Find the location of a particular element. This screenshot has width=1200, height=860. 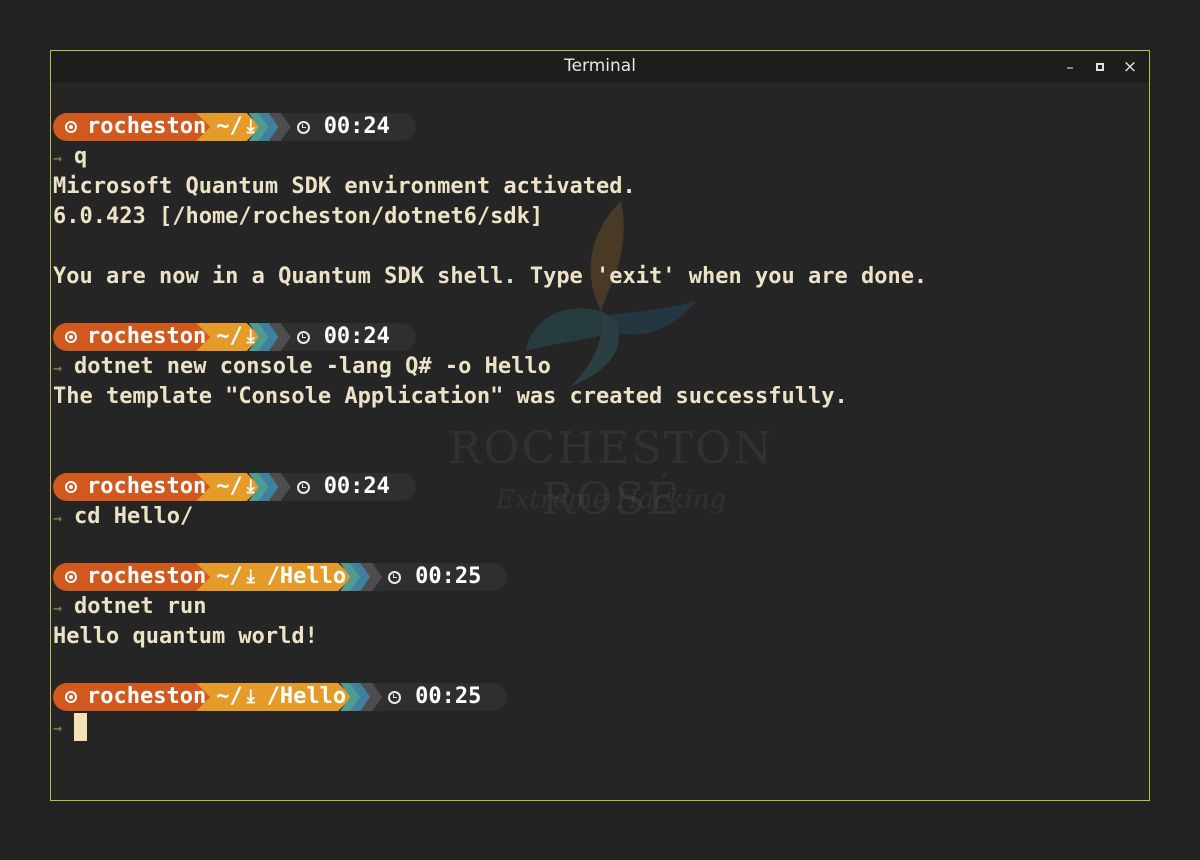

command-line: → dotnet run is located at coordinates (129, 607).